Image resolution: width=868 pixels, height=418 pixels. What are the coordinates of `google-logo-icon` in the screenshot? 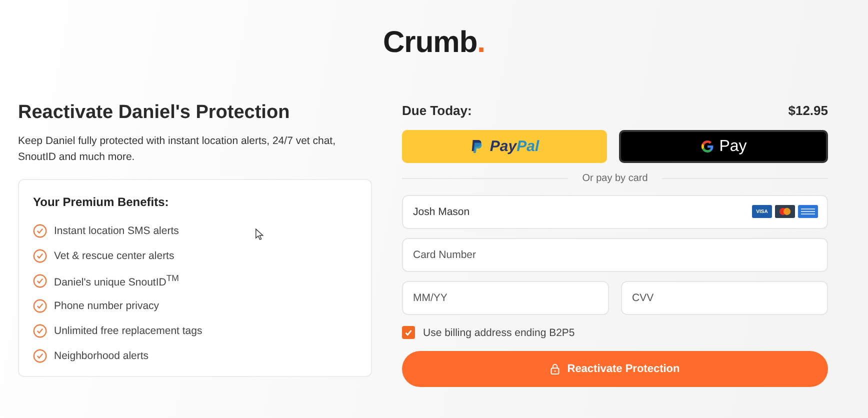 It's located at (708, 146).